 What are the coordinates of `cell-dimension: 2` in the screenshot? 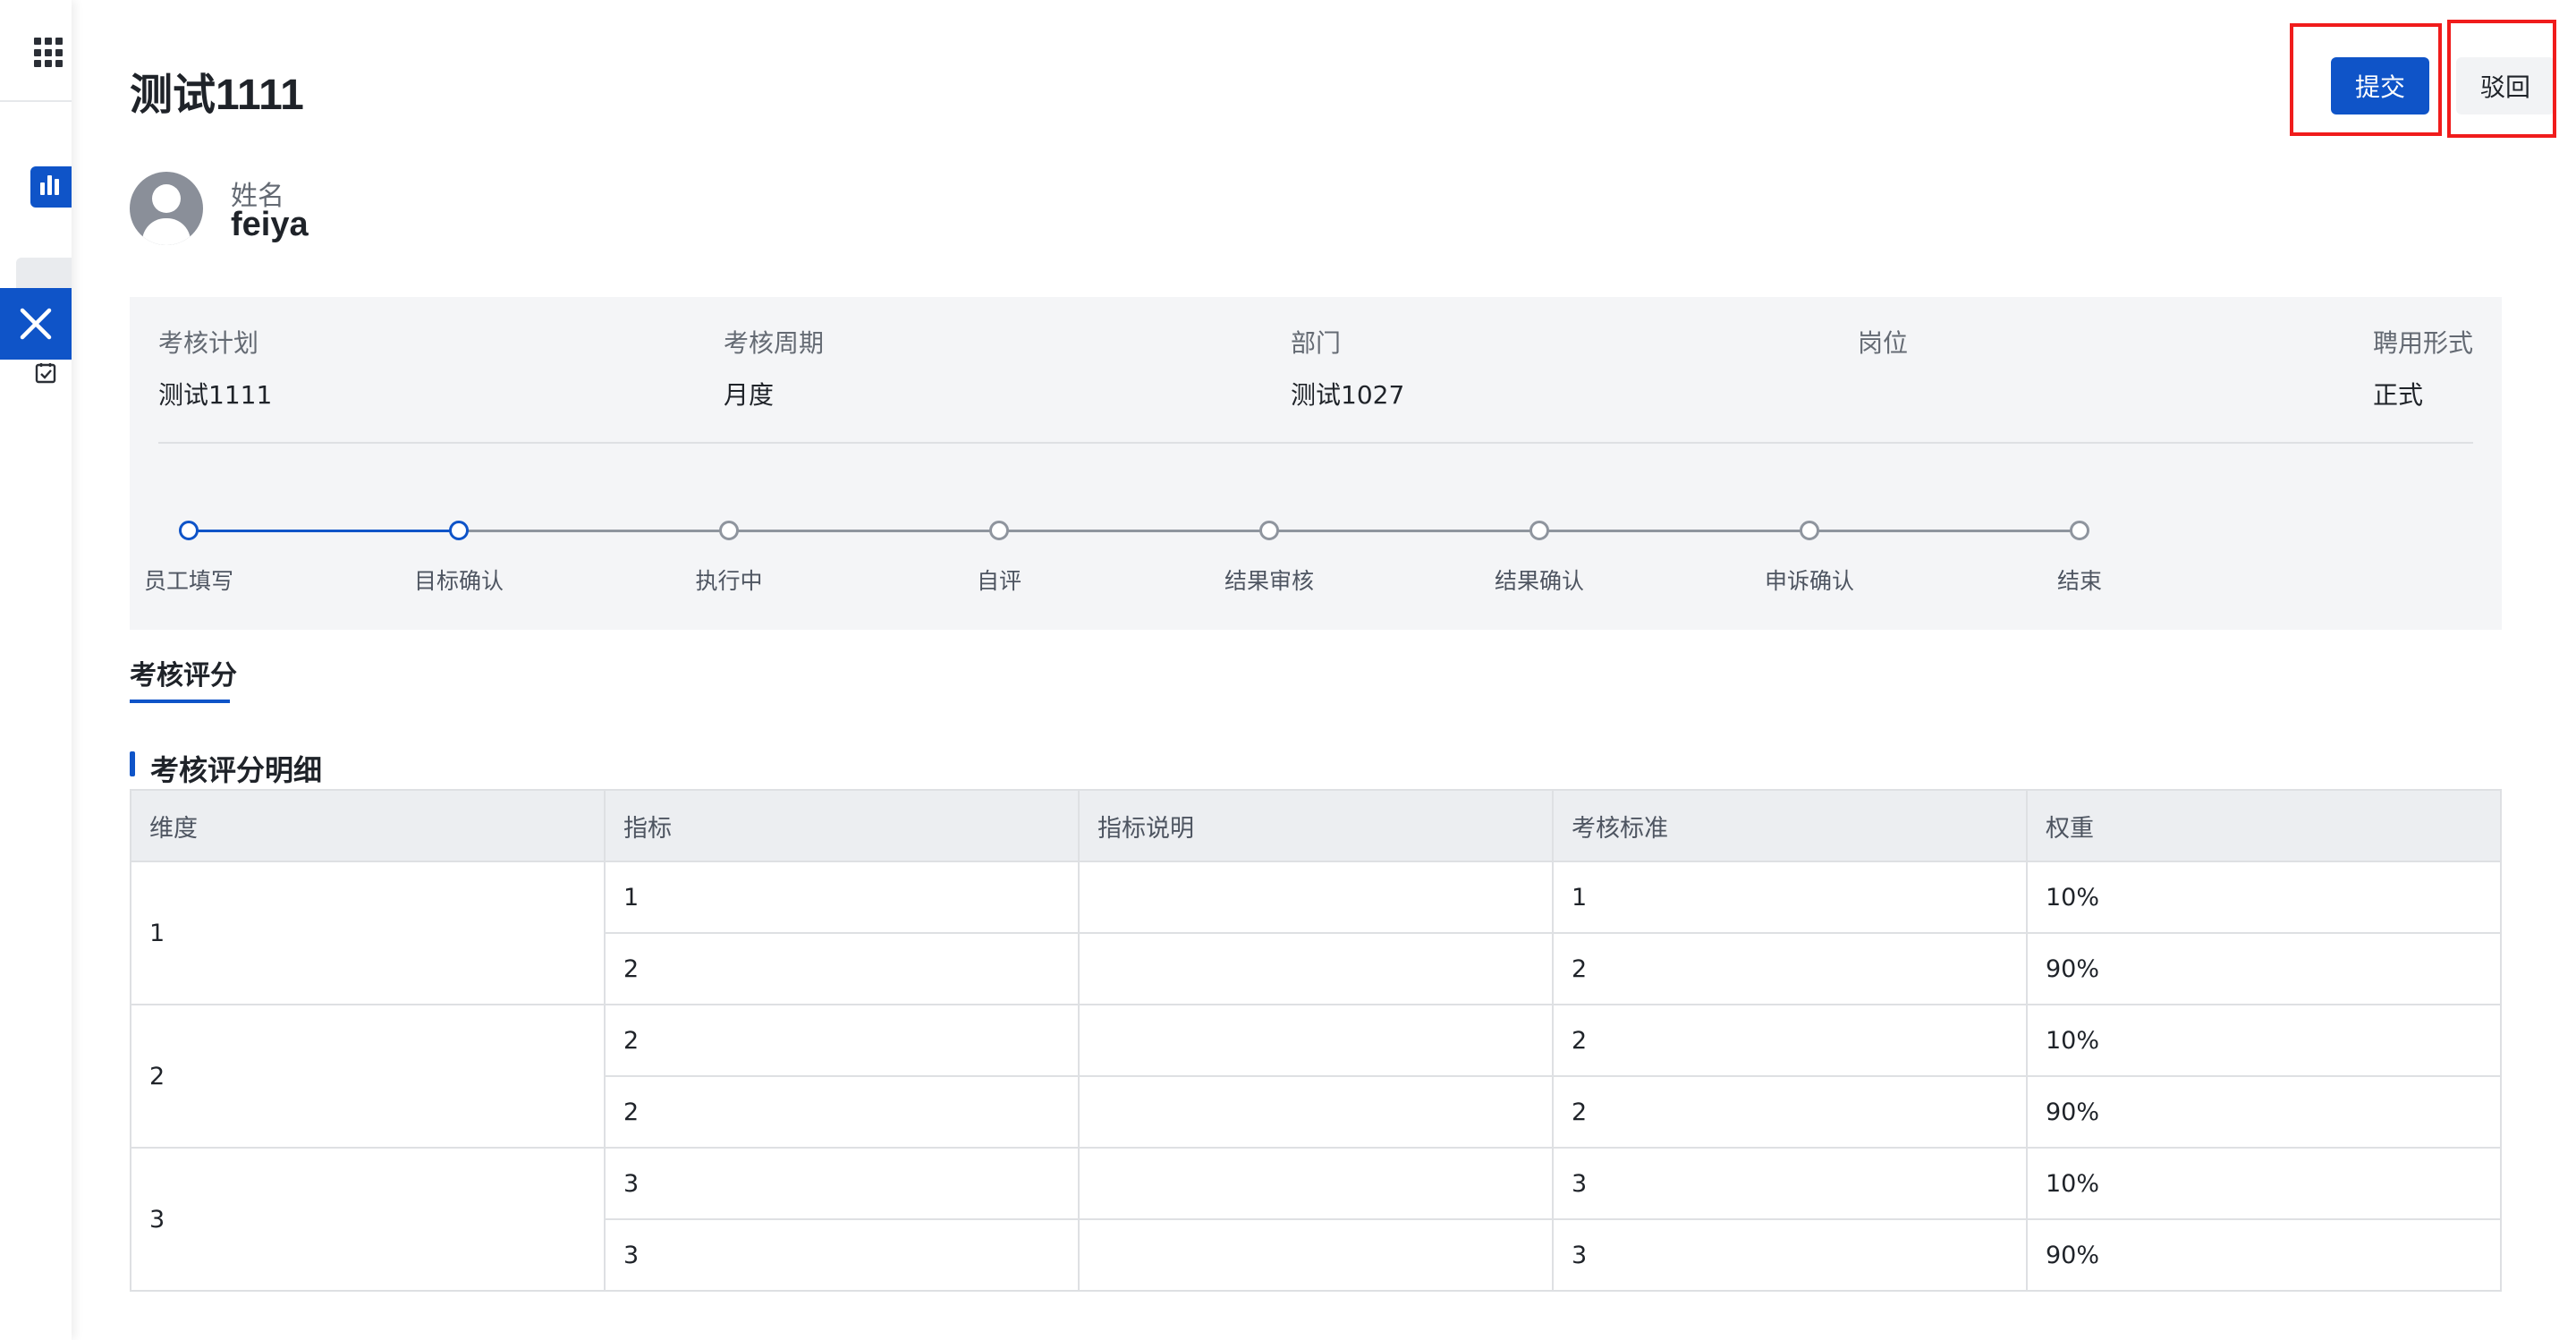 It's located at (368, 1076).